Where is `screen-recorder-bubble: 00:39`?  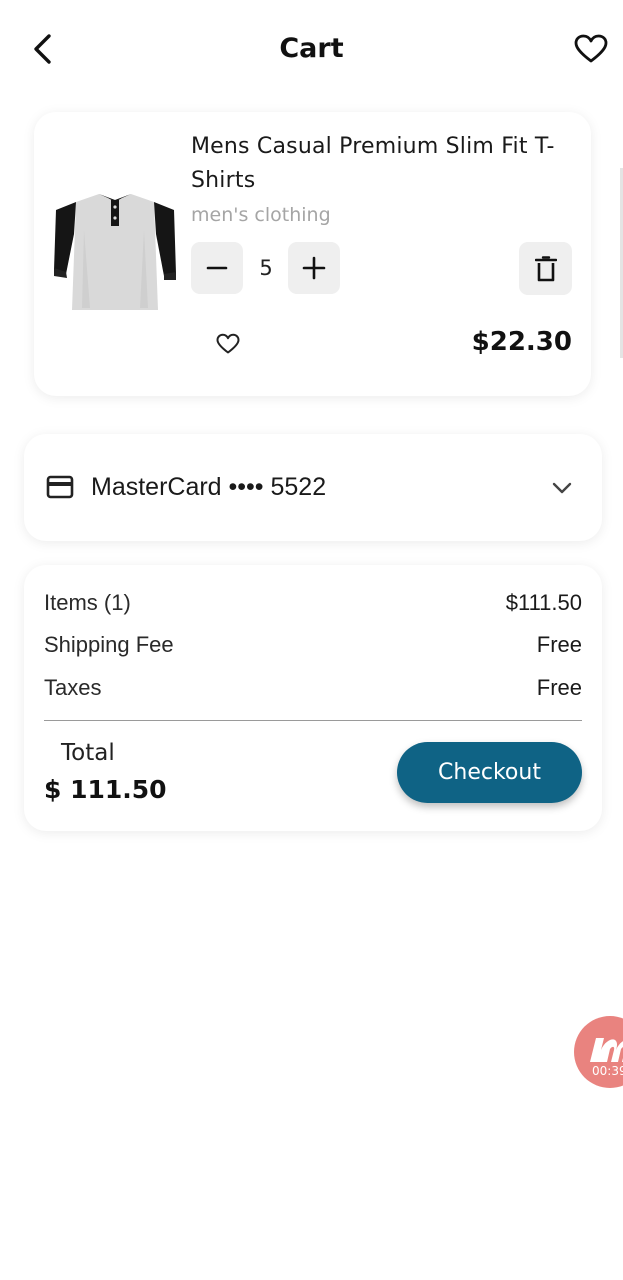
screen-recorder-bubble: 00:39 is located at coordinates (598, 1052).